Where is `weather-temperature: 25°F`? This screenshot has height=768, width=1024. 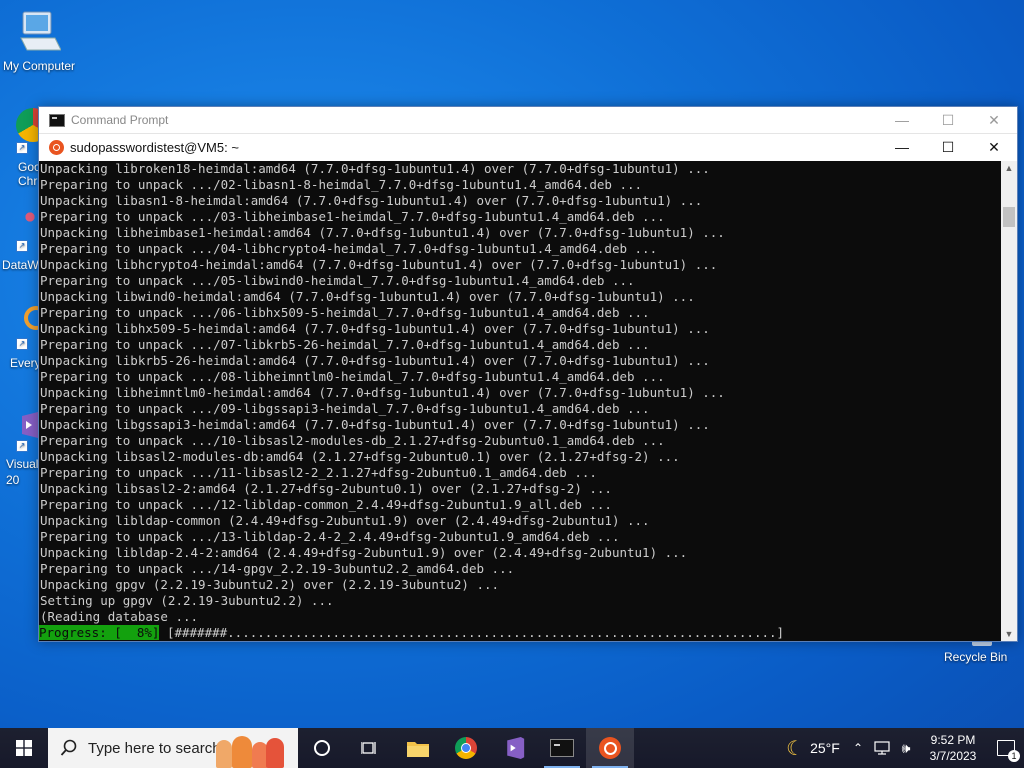
weather-temperature: 25°F is located at coordinates (825, 748).